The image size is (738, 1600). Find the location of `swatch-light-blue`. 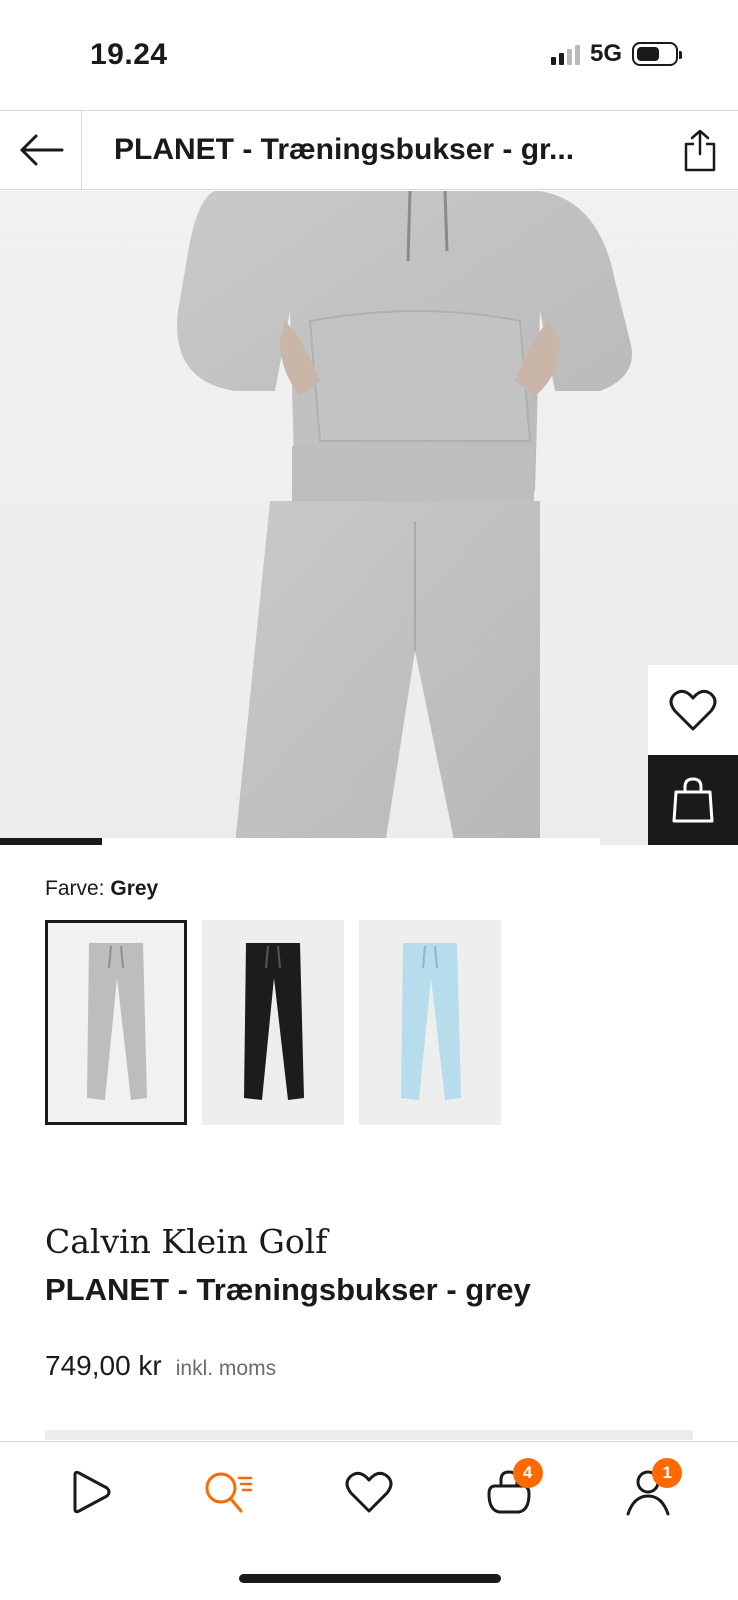

swatch-light-blue is located at coordinates (430, 1022).